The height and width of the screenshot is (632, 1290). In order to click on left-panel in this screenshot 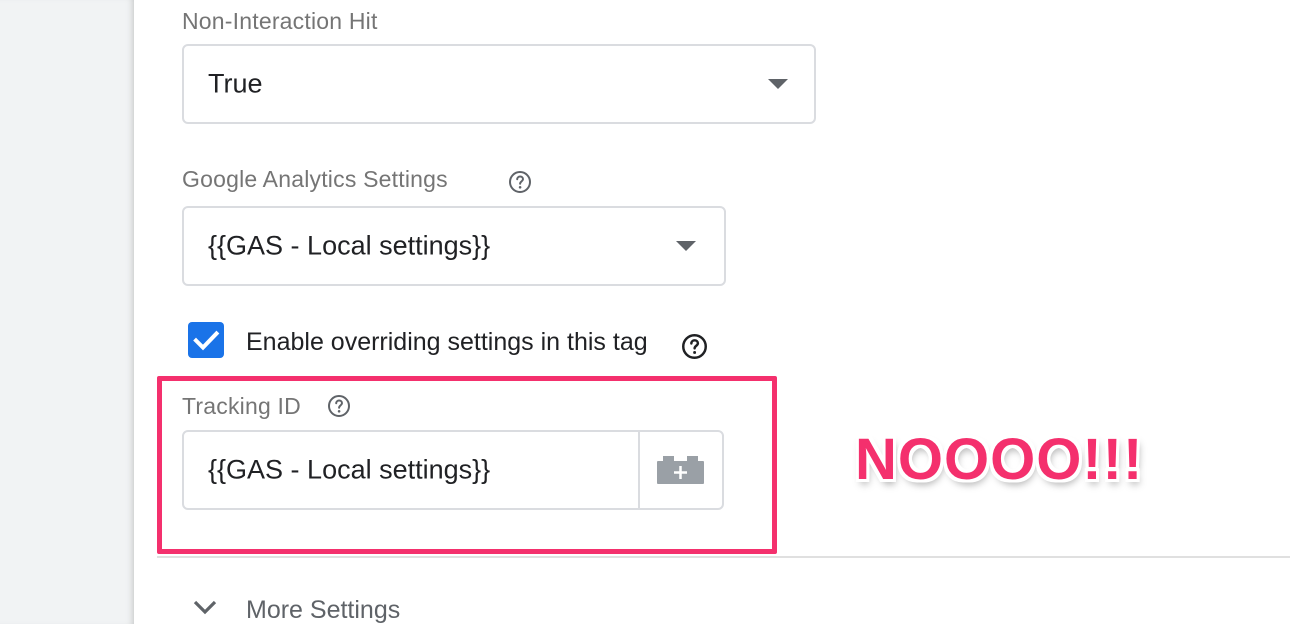, I will do `click(67, 312)`.